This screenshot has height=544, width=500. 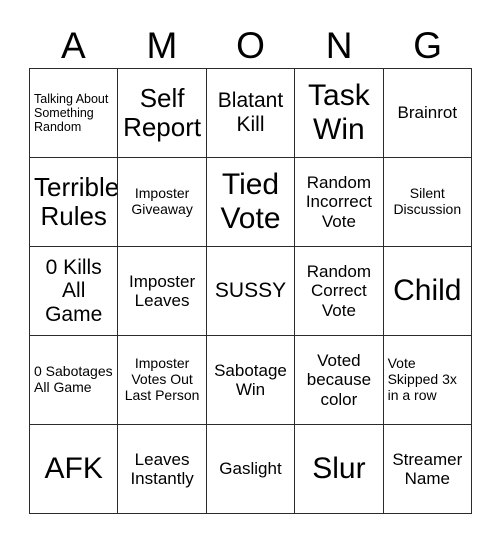 I want to click on bingo-cell-label: Leaves Instantly, so click(x=162, y=468).